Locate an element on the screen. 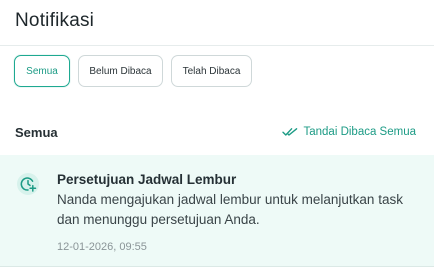  notification-timestamp: 12-01-2026, 09:55 is located at coordinates (102, 247).